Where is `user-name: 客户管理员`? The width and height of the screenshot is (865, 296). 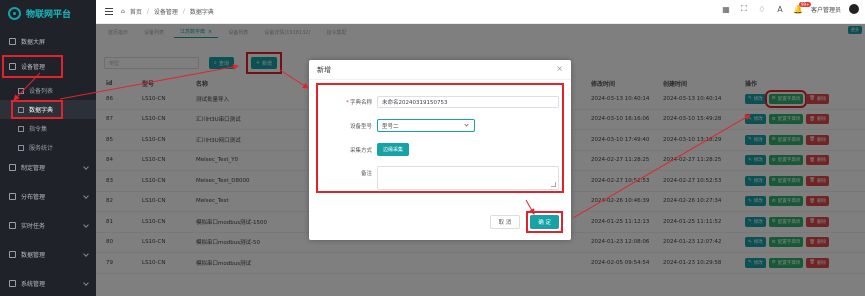 user-name: 客户管理员 is located at coordinates (826, 9).